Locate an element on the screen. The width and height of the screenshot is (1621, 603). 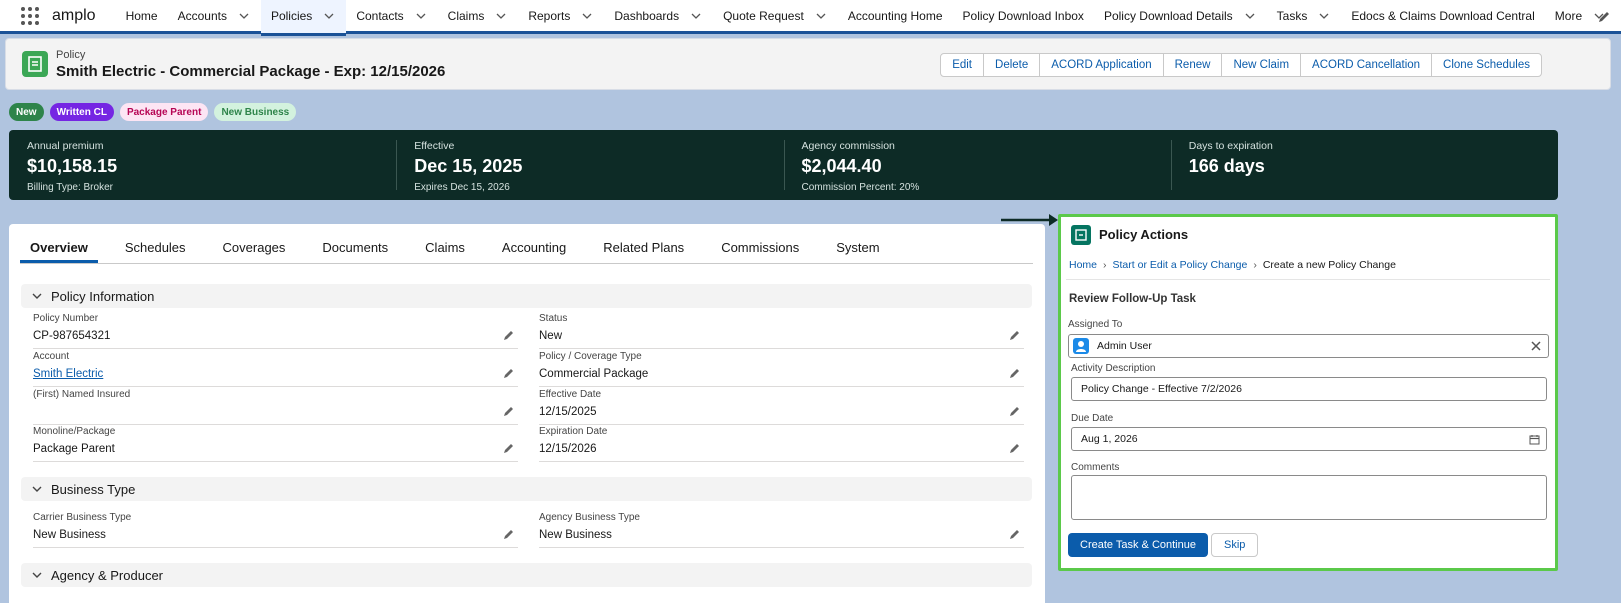
tab-accounting: Accounting is located at coordinates (534, 248).